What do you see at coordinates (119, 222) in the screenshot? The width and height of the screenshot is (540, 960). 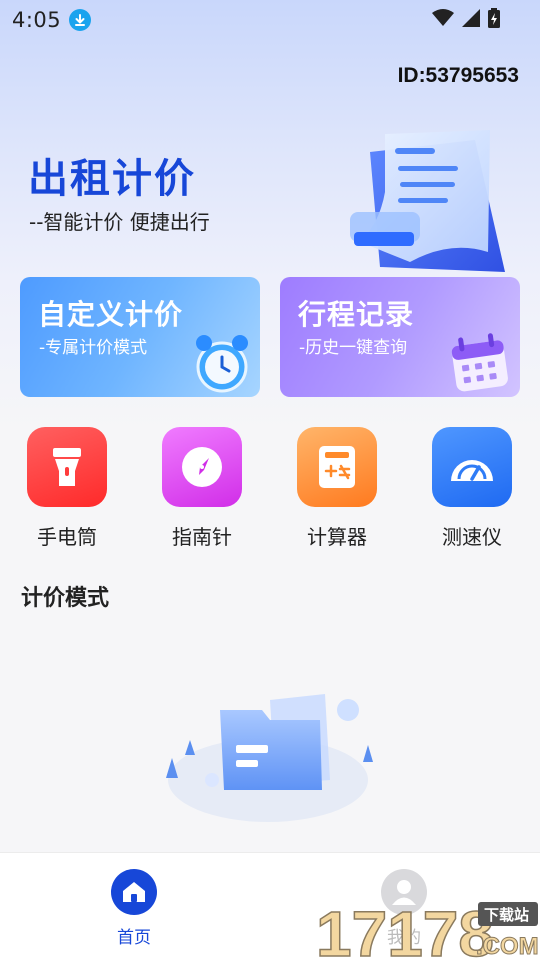 I see `page-subtitle: --智能计价 便捷出行` at bounding box center [119, 222].